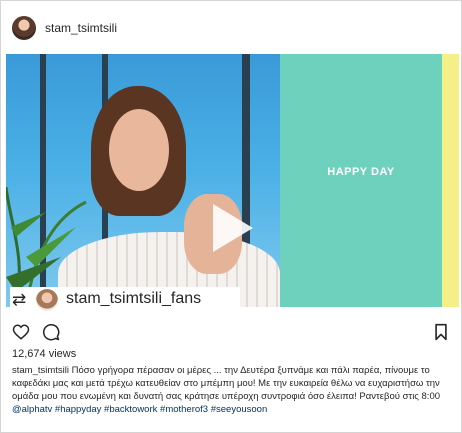 The image size is (462, 433). What do you see at coordinates (130, 409) in the screenshot?
I see `hashtag-link: #backtowork` at bounding box center [130, 409].